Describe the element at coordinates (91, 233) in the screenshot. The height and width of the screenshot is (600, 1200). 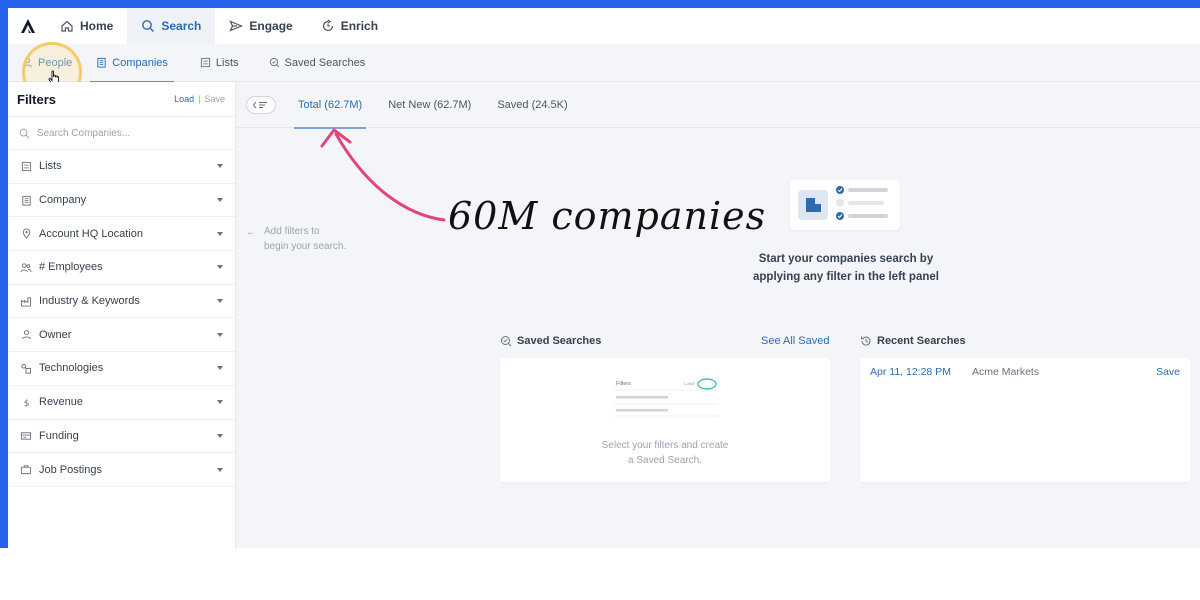
I see `filter-label: Account HQ Location` at that location.